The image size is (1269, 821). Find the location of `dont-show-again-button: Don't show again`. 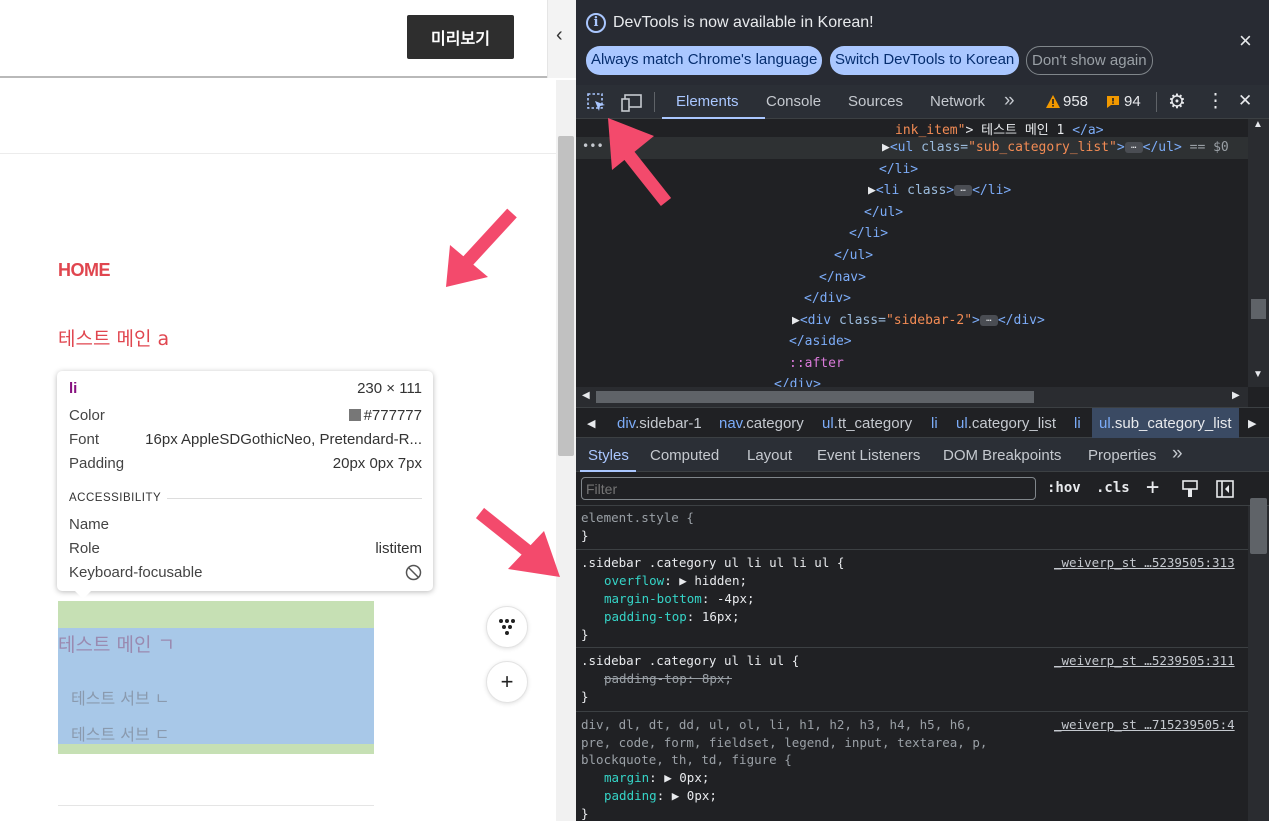

dont-show-again-button: Don't show again is located at coordinates (1089, 60).